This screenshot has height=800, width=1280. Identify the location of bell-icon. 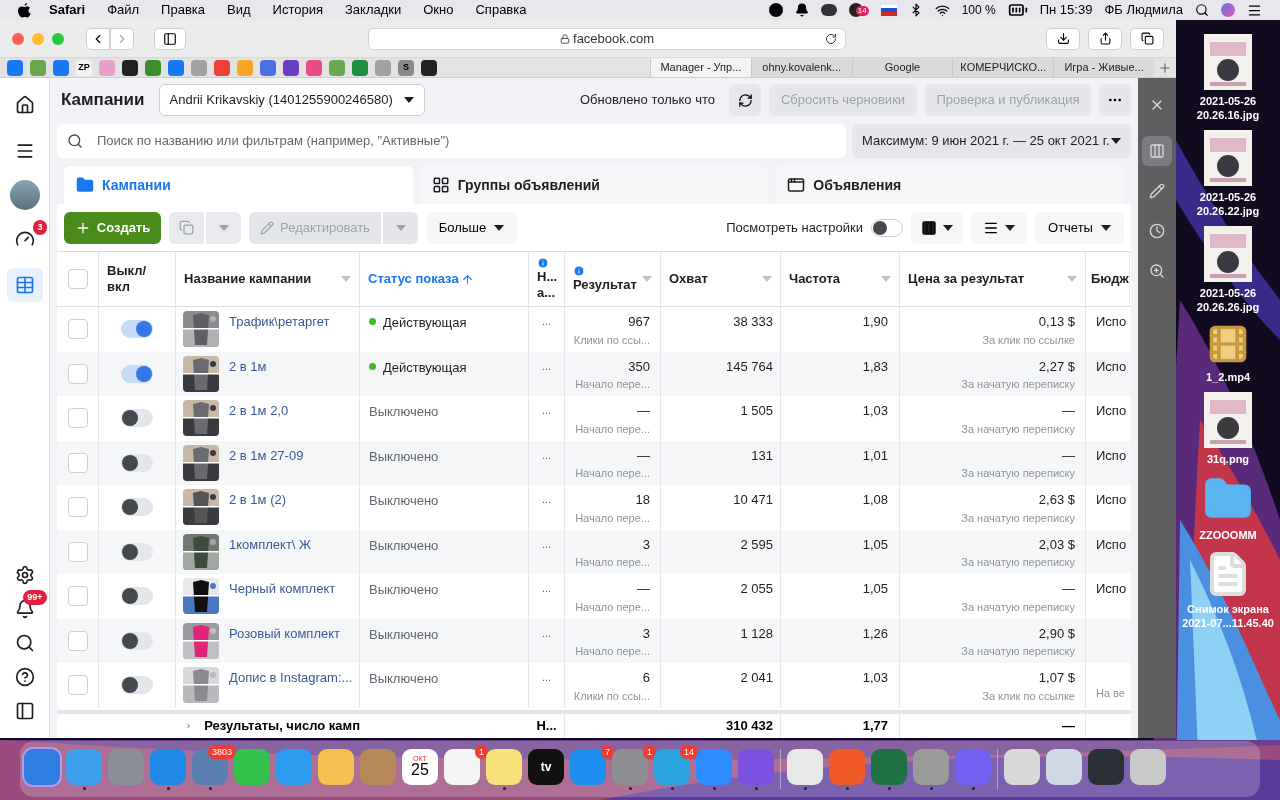
(801, 10).